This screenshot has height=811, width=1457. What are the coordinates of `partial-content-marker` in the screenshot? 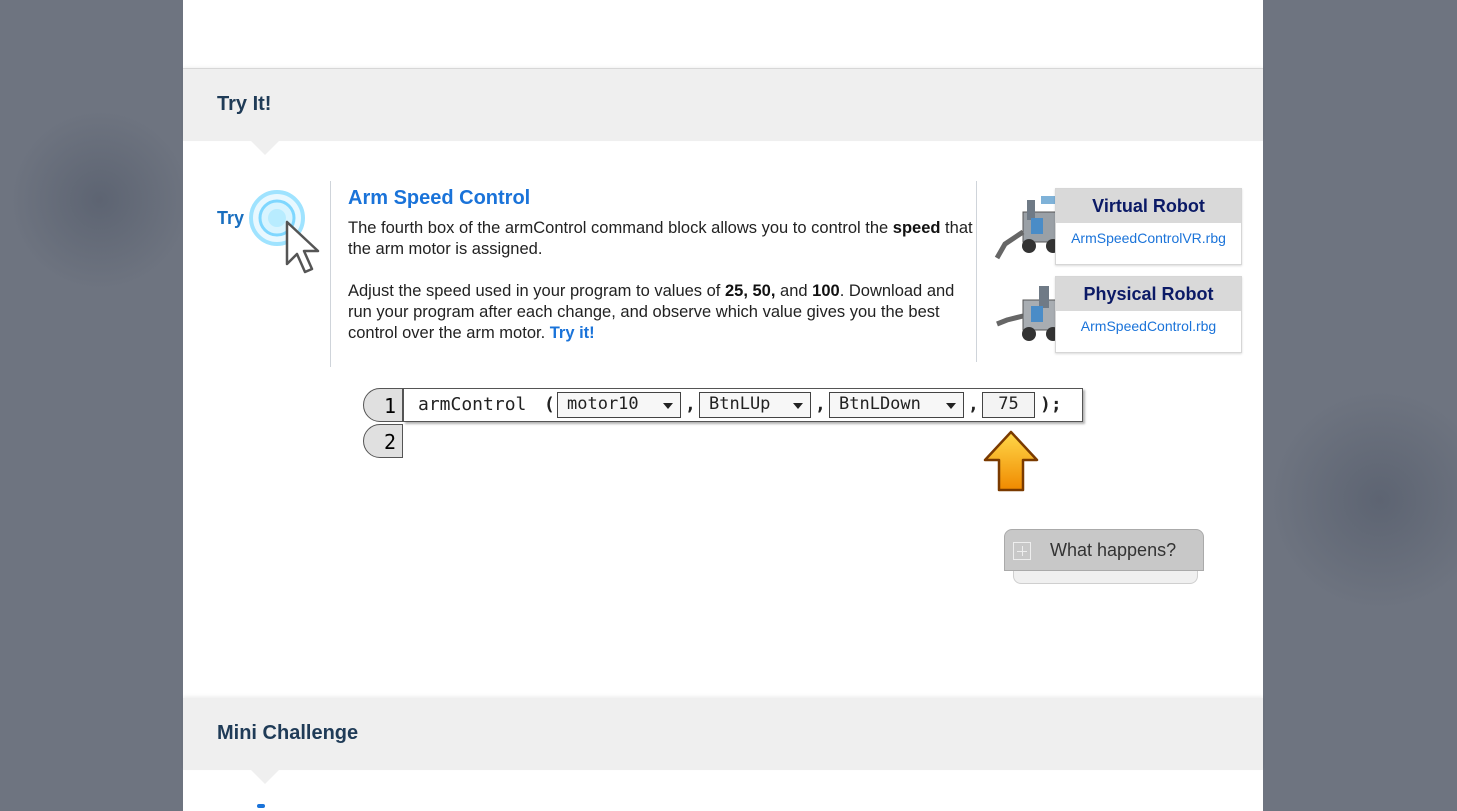 It's located at (261, 806).